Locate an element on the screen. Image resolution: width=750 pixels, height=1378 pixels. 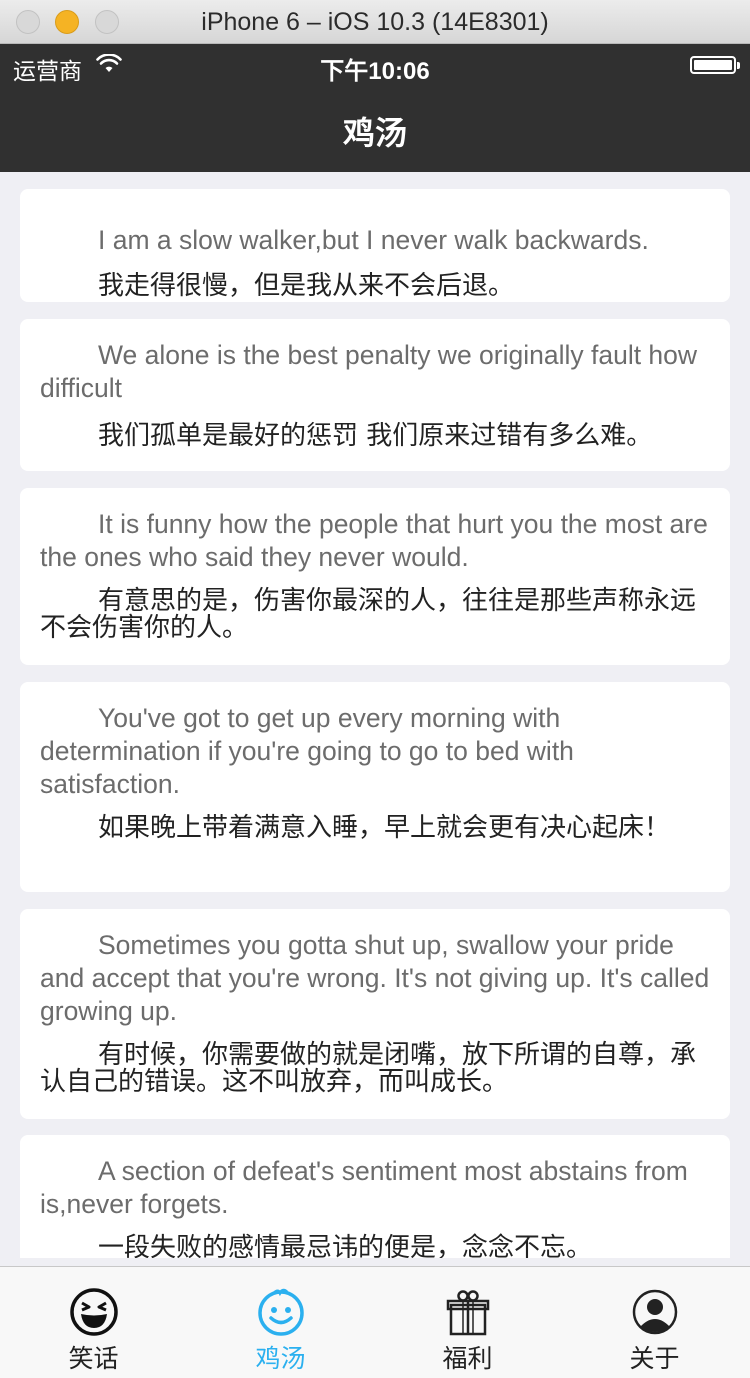
app-header: 运营商 下午10:06 鸡汤 is located at coordinates (375, 108).